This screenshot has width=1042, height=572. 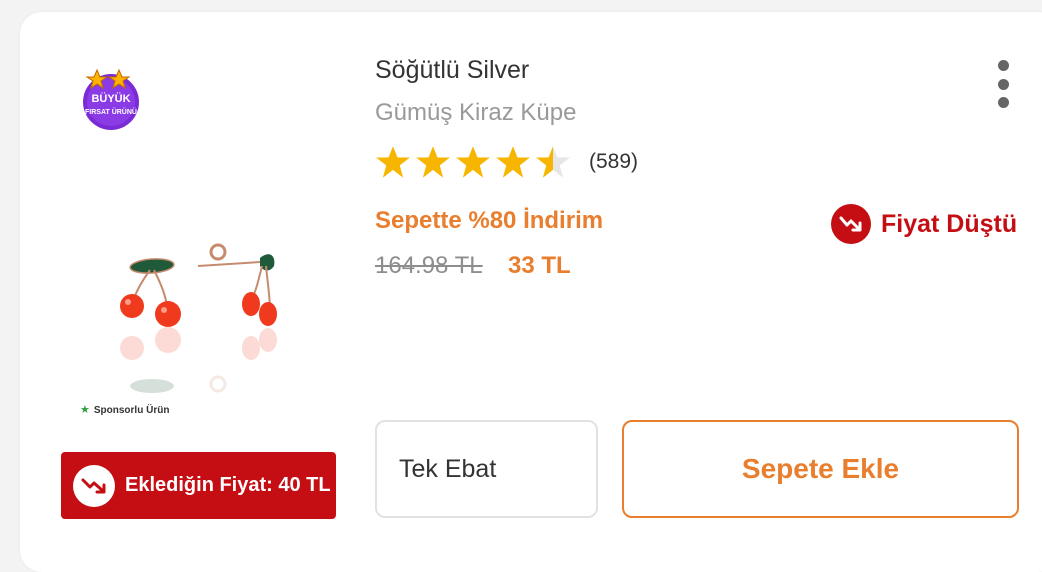 I want to click on product-rating: (589), so click(x=506, y=162).